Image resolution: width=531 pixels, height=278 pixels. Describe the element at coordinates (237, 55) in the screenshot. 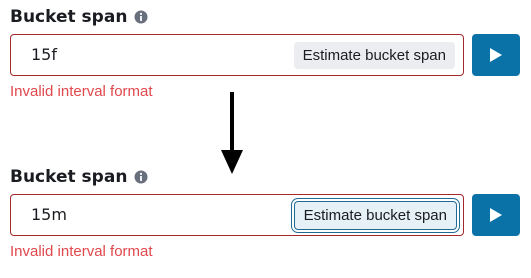

I see `bucket-span-input: 15f Estimate bucket span` at that location.